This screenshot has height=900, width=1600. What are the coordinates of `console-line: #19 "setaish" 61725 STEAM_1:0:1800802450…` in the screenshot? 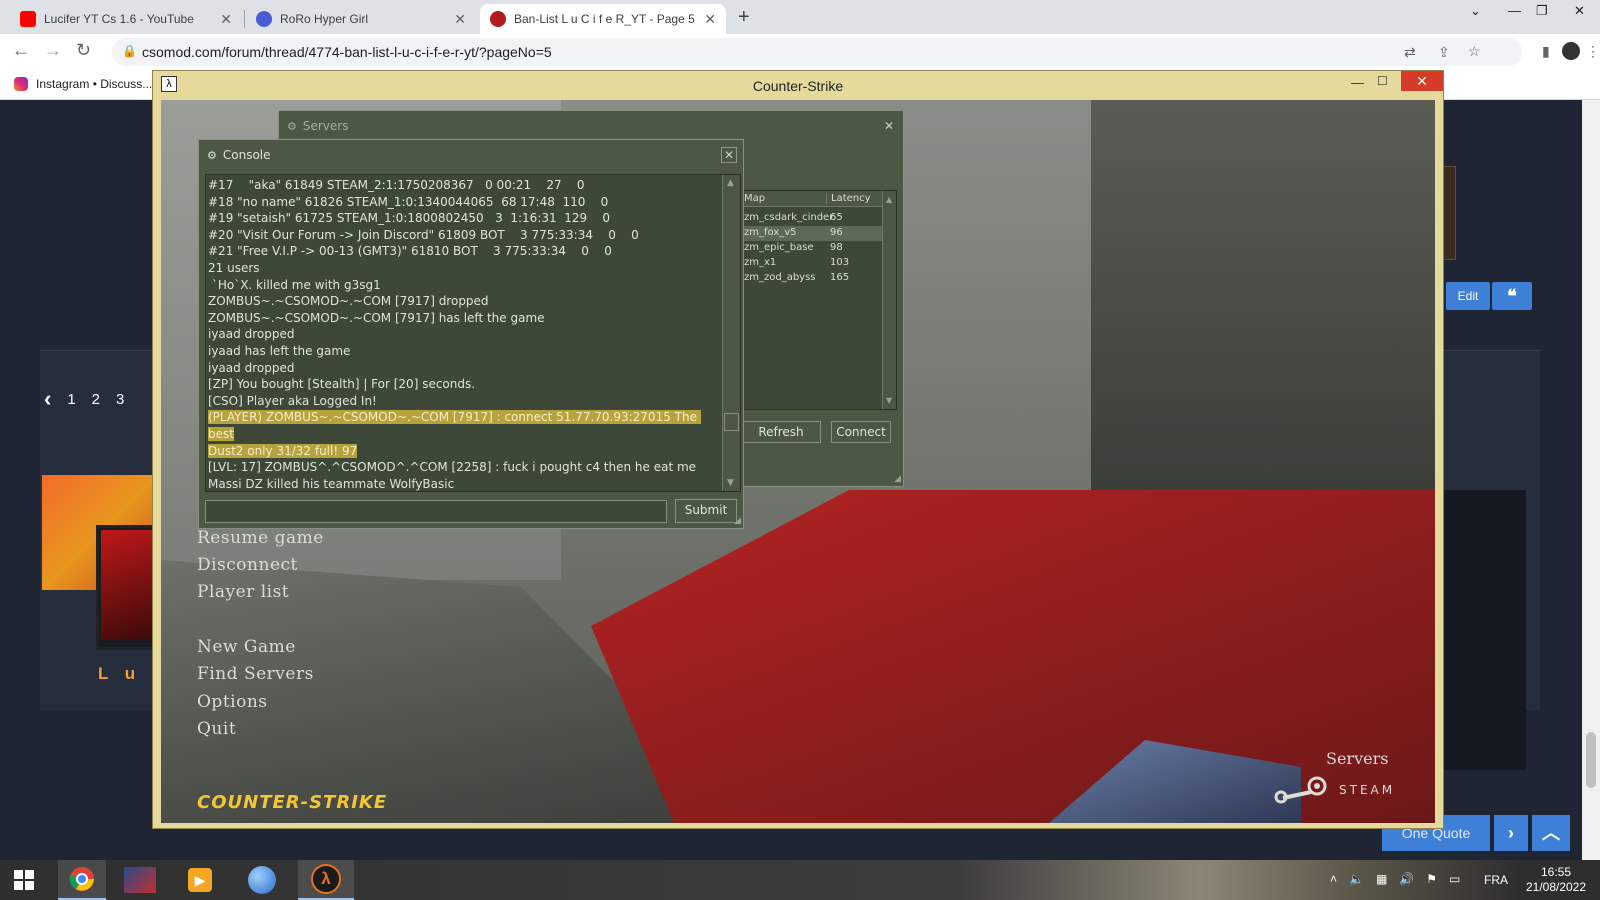 It's located at (409, 218).